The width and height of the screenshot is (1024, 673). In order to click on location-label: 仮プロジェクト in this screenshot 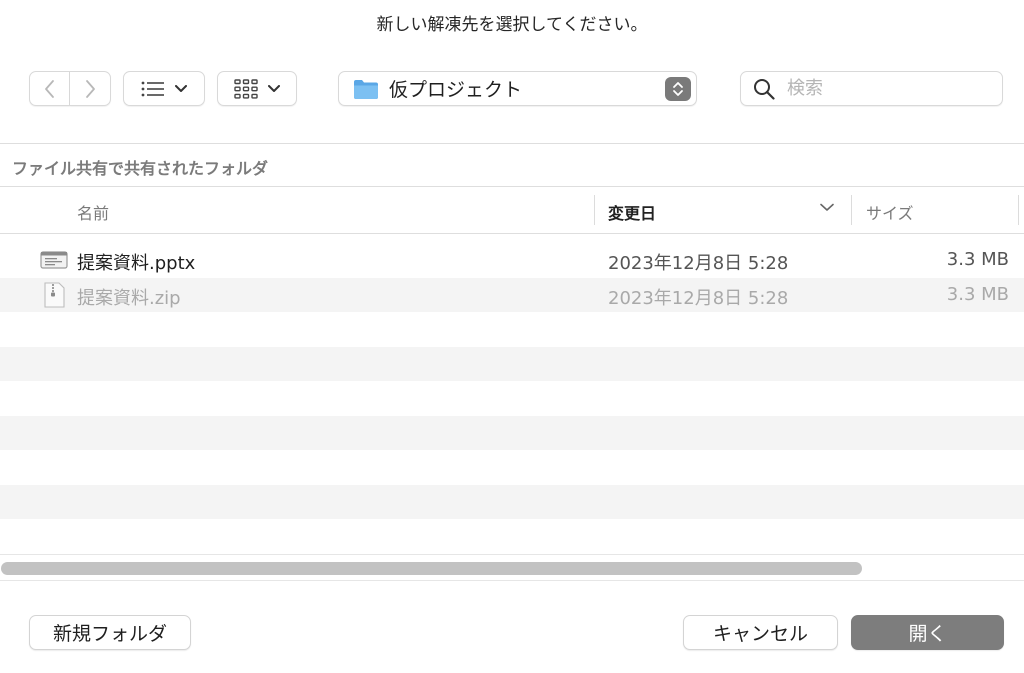, I will do `click(456, 90)`.